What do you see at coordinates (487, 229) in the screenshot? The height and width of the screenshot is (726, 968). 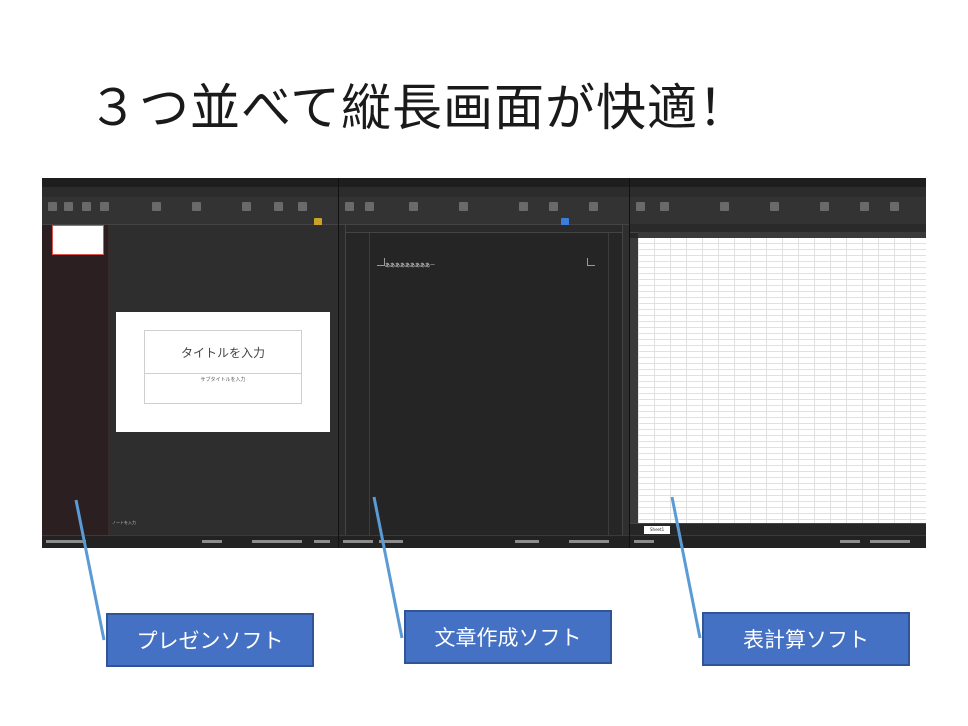 I see `horizontal-ruler` at bounding box center [487, 229].